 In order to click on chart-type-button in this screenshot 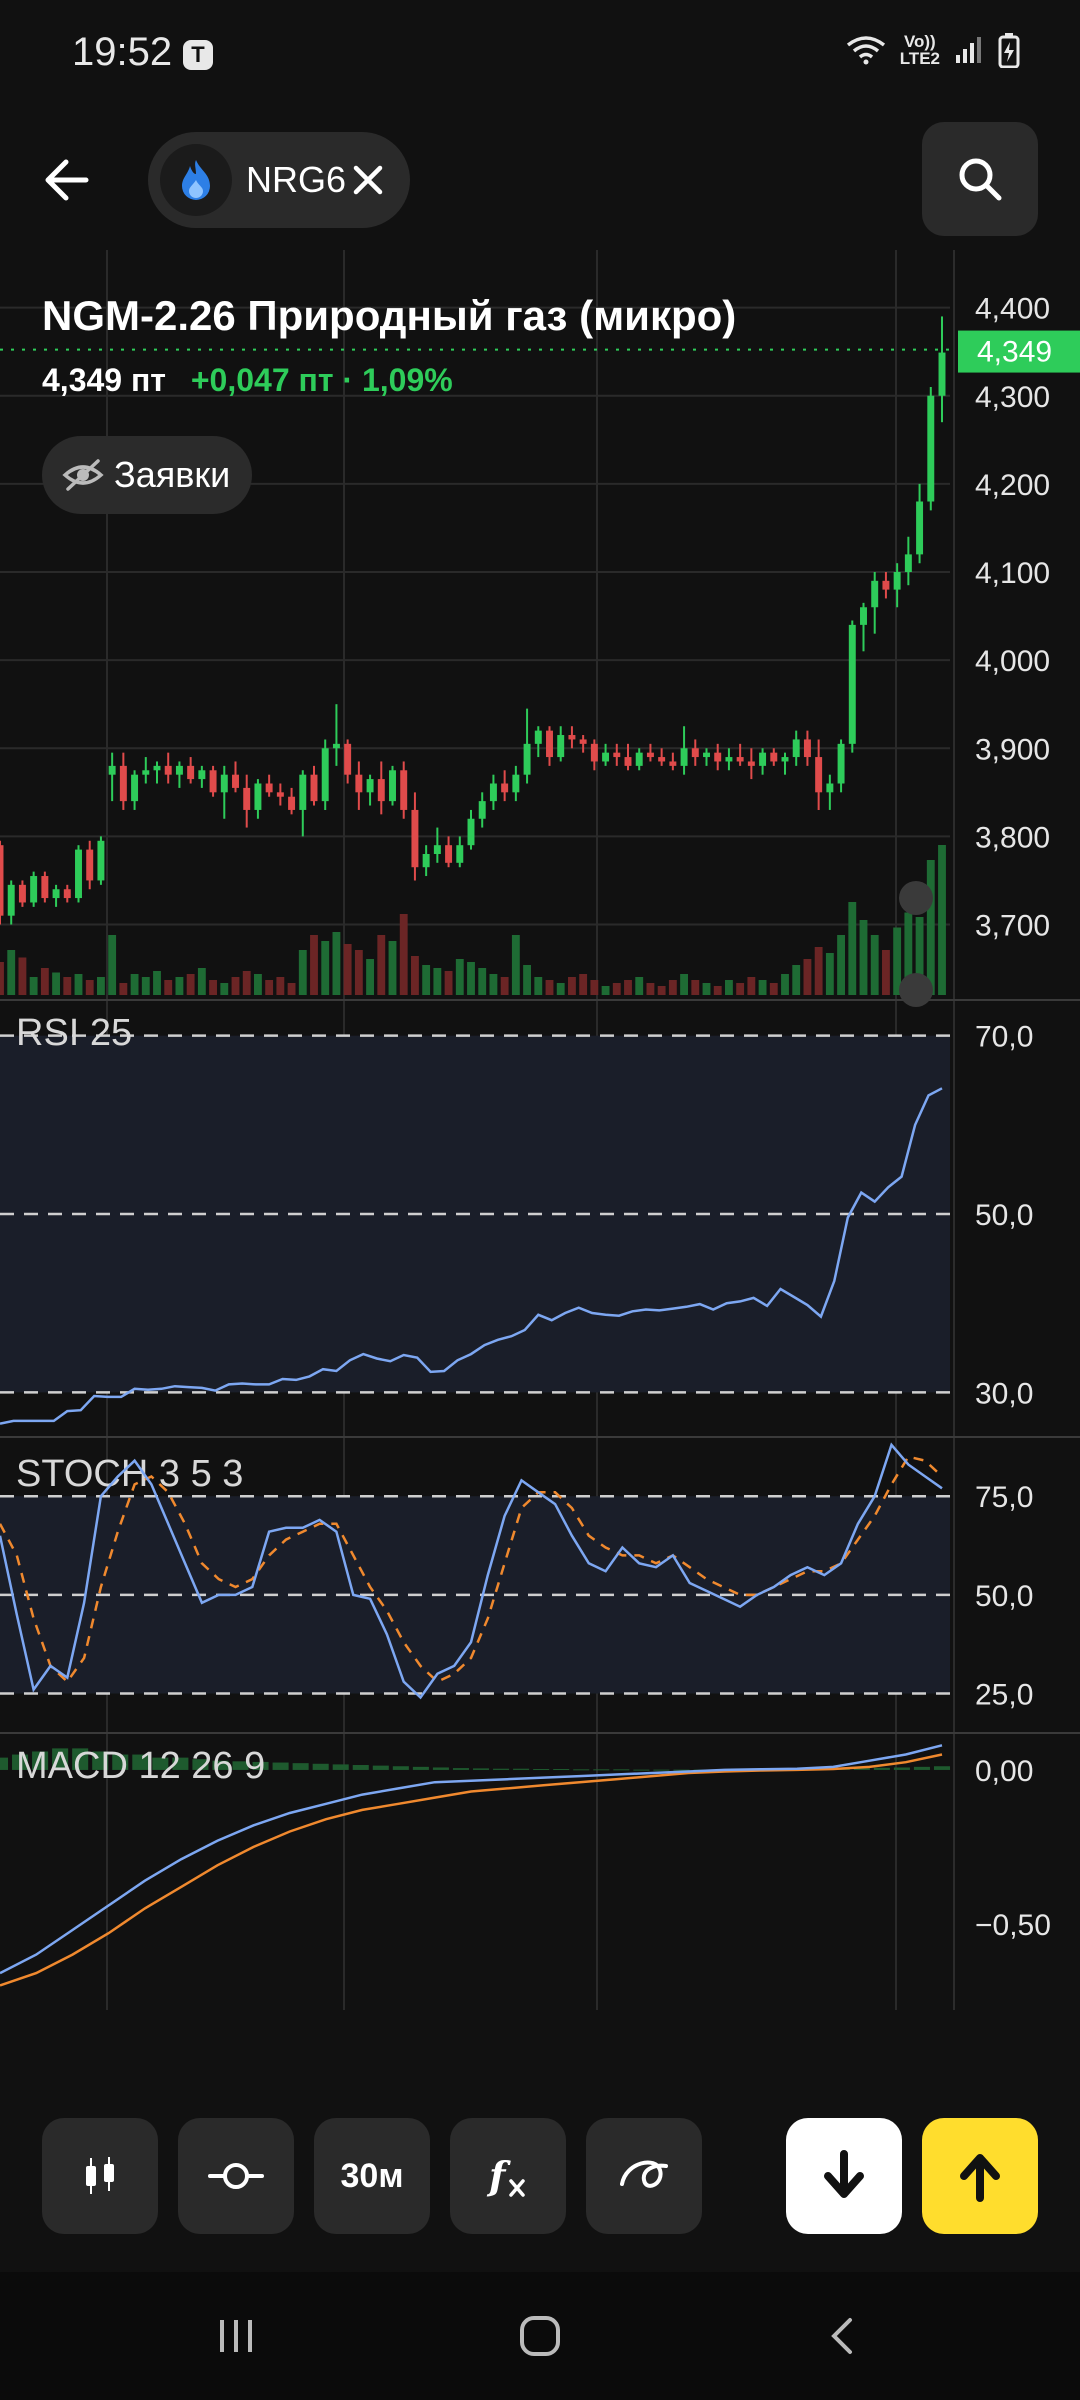, I will do `click(100, 2176)`.